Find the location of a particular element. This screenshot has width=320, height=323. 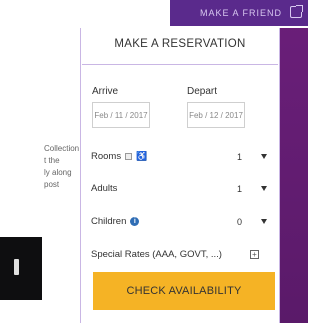

rooms-value: 1 is located at coordinates (240, 157).